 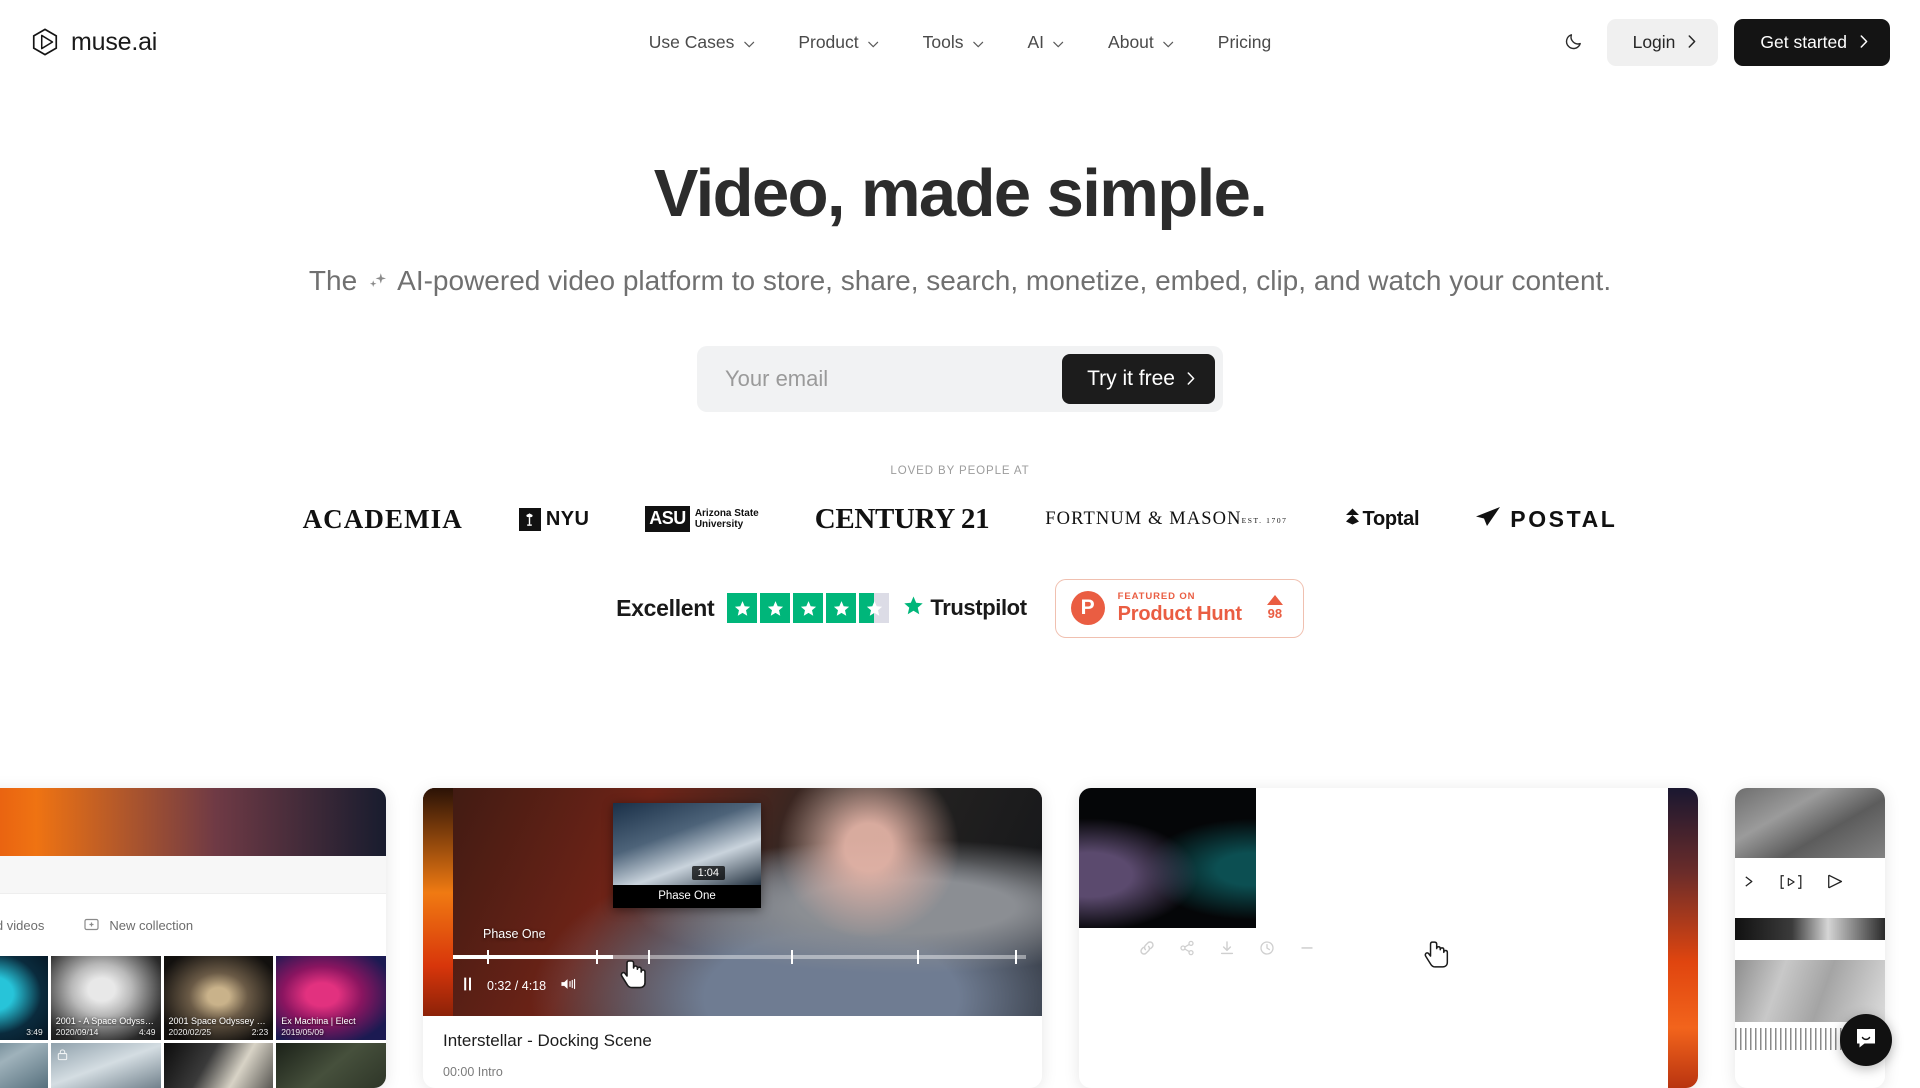 What do you see at coordinates (1388, 938) in the screenshot?
I see `showcase-card-embed` at bounding box center [1388, 938].